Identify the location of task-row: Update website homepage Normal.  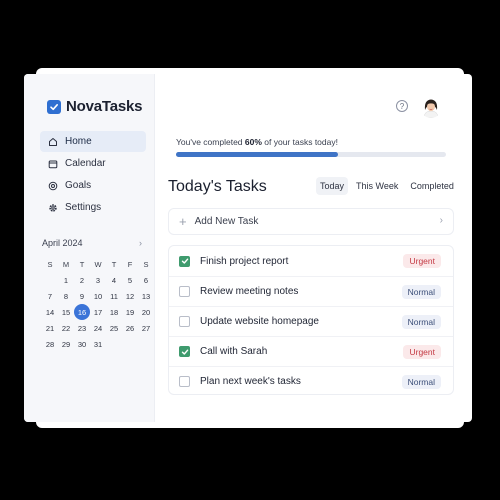
(311, 321).